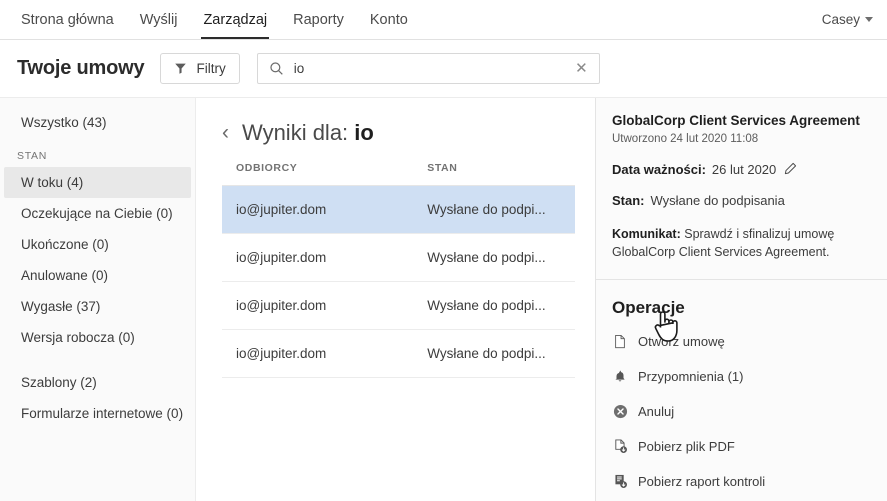 This screenshot has height=501, width=887. Describe the element at coordinates (741, 192) in the screenshot. I see `status-row: Stan: Wysłane do podpisania` at that location.